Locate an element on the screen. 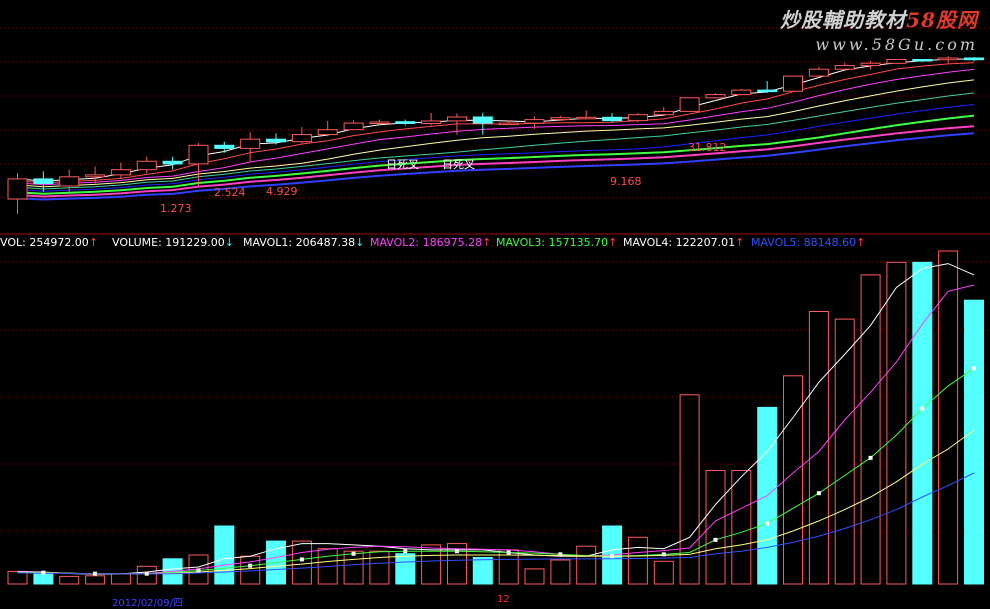 Image resolution: width=990 pixels, height=609 pixels. cross-label-a: 日死叉 is located at coordinates (402, 164).